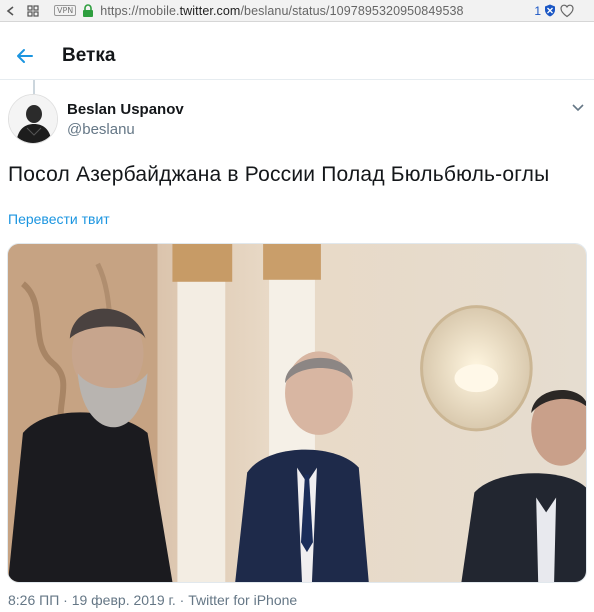 The width and height of the screenshot is (594, 612). I want to click on translate-tweet-link: Перевести твит, so click(59, 219).